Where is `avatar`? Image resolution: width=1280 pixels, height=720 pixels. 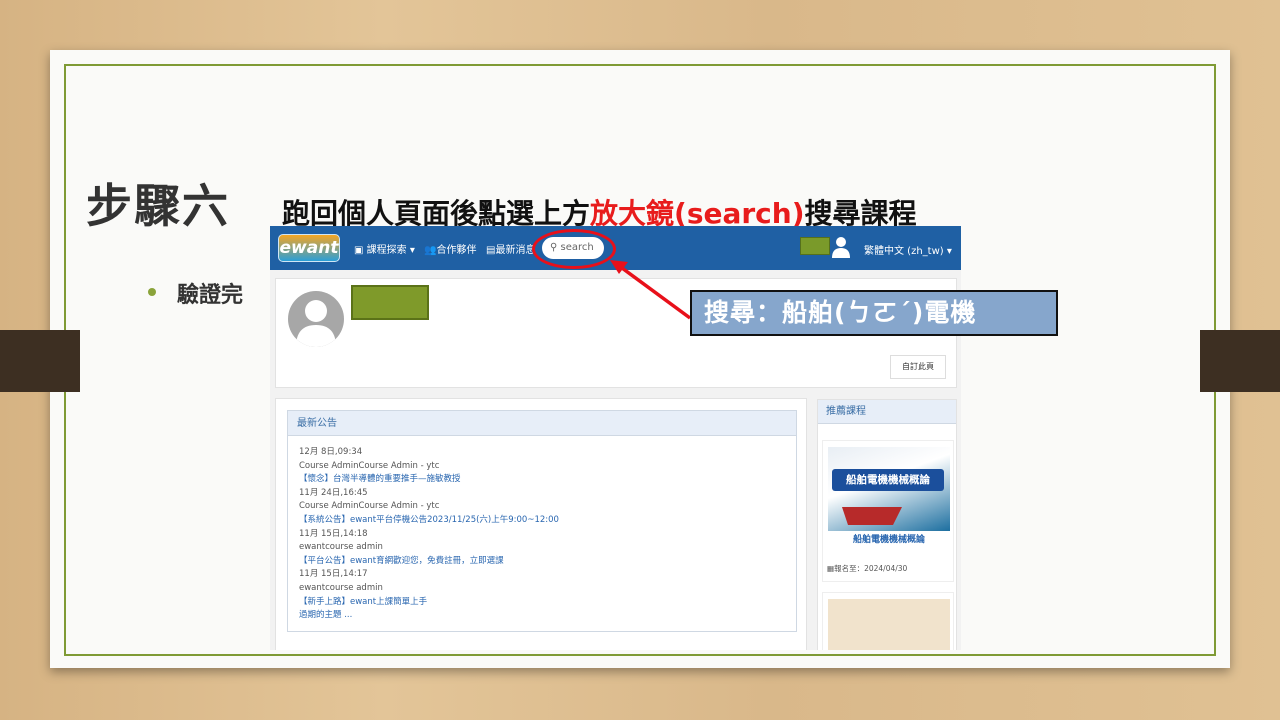 avatar is located at coordinates (316, 319).